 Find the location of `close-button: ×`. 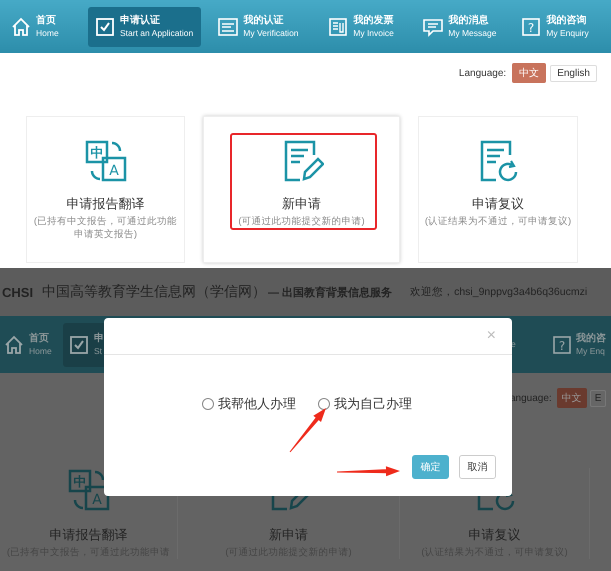

close-button: × is located at coordinates (491, 336).